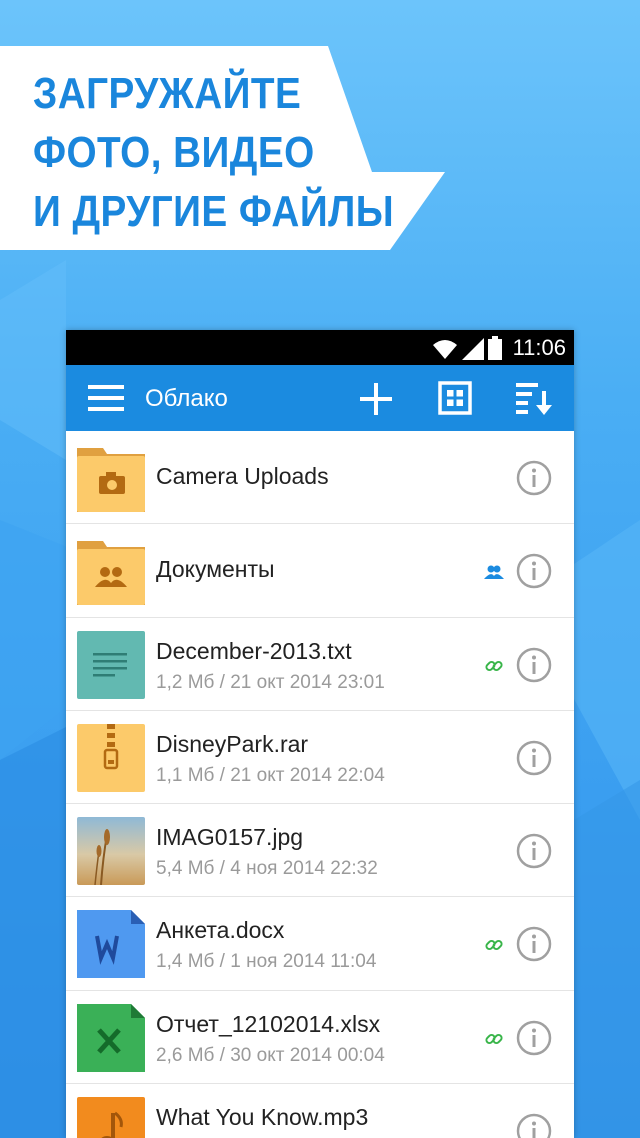 The width and height of the screenshot is (640, 1138). Describe the element at coordinates (270, 1055) in the screenshot. I see `file-meta: 2,6 Мб / 30 окт 2014 00:04` at that location.